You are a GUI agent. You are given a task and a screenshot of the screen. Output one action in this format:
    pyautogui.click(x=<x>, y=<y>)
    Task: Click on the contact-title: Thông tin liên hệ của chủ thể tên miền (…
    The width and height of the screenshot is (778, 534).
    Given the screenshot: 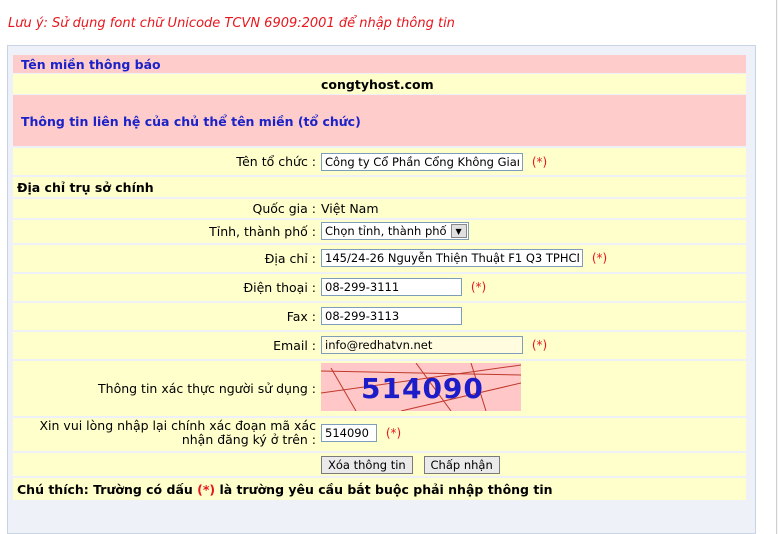 What is the action you would take?
    pyautogui.click(x=191, y=121)
    